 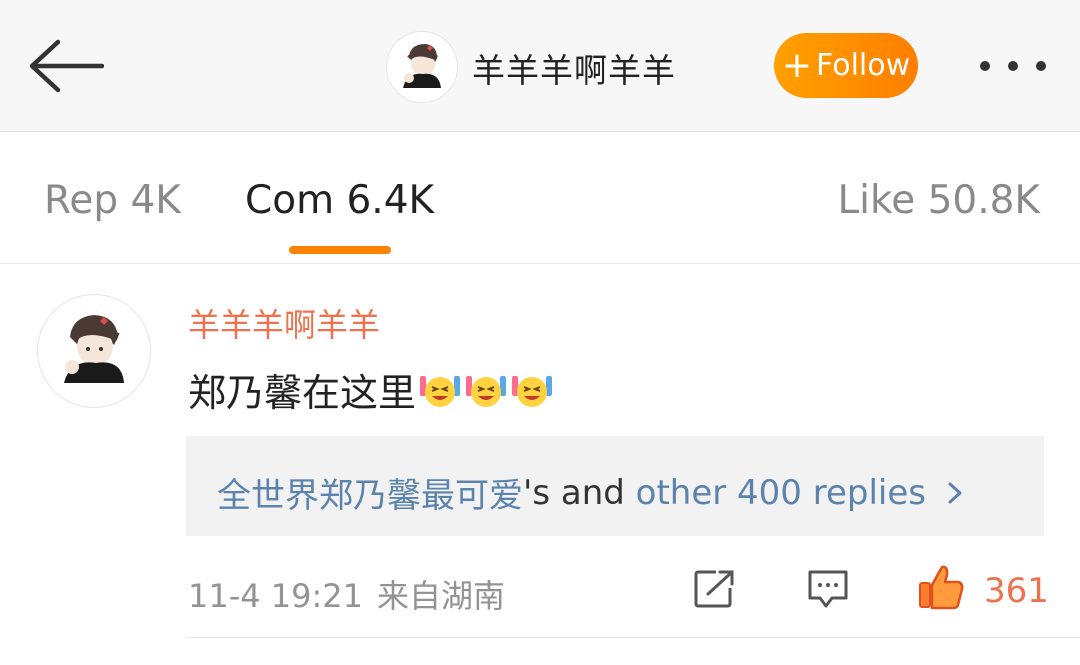 What do you see at coordinates (714, 589) in the screenshot?
I see `share-icon` at bounding box center [714, 589].